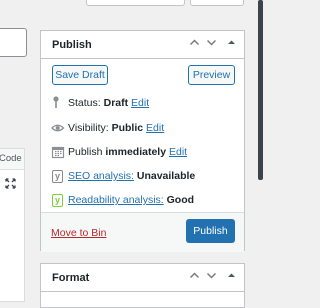 The image size is (320, 308). Describe the element at coordinates (211, 277) in the screenshot. I see `format-move-down-icon` at that location.